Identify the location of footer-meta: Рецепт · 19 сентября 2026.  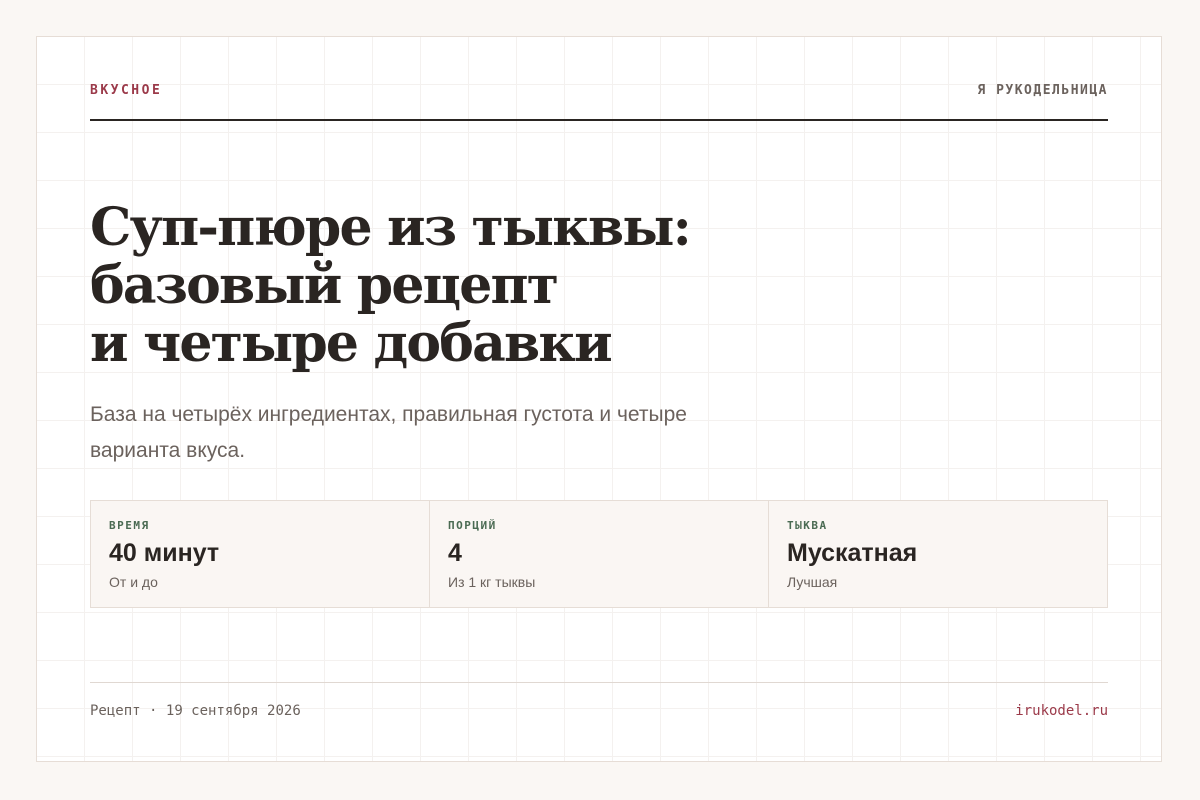
(195, 711).